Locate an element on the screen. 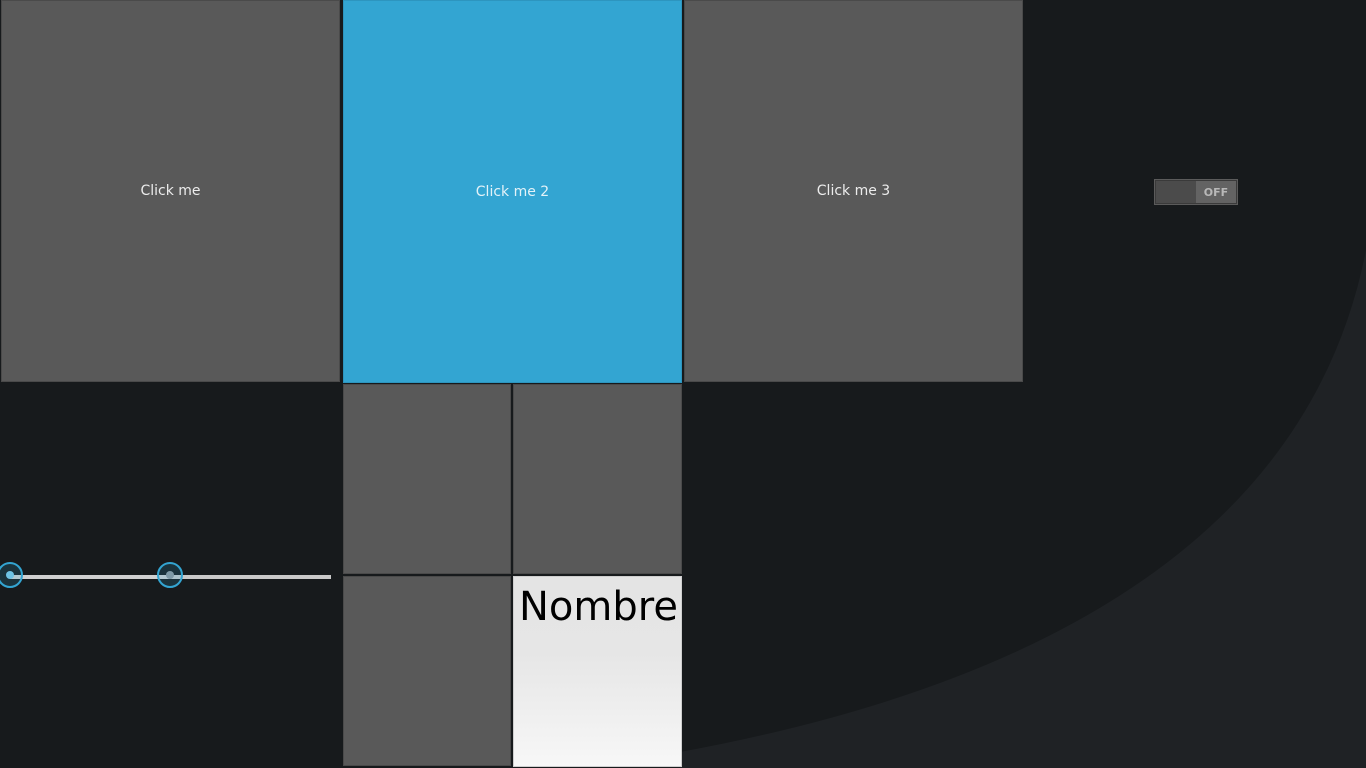 This screenshot has height=768, width=1366. toggle-state-label: OFF is located at coordinates (1216, 192).